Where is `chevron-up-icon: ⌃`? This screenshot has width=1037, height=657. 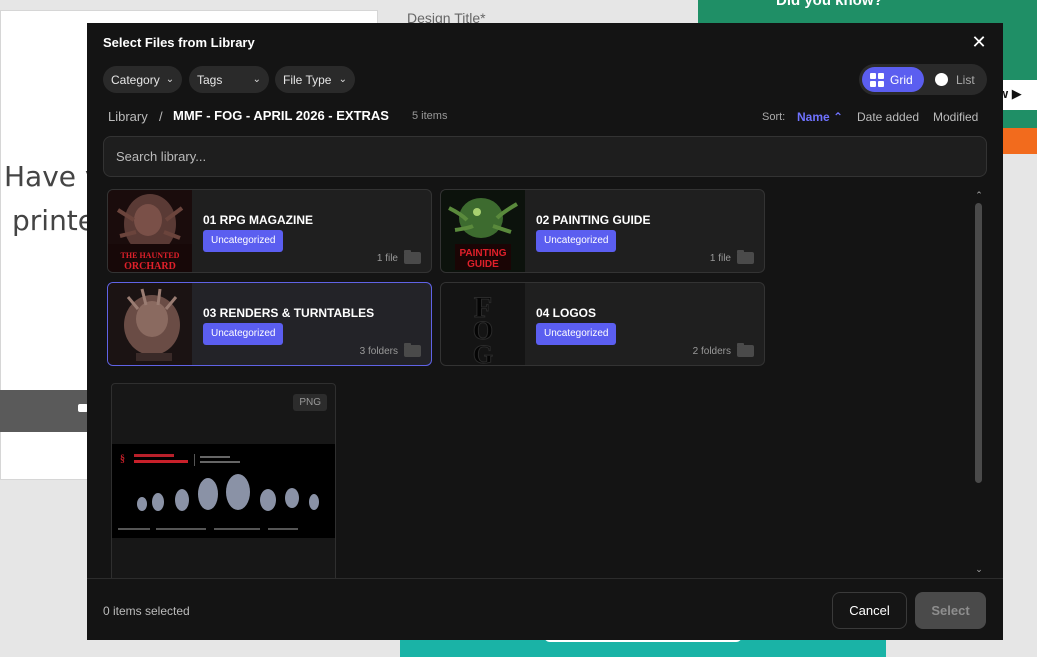
chevron-up-icon: ⌃ is located at coordinates (838, 117).